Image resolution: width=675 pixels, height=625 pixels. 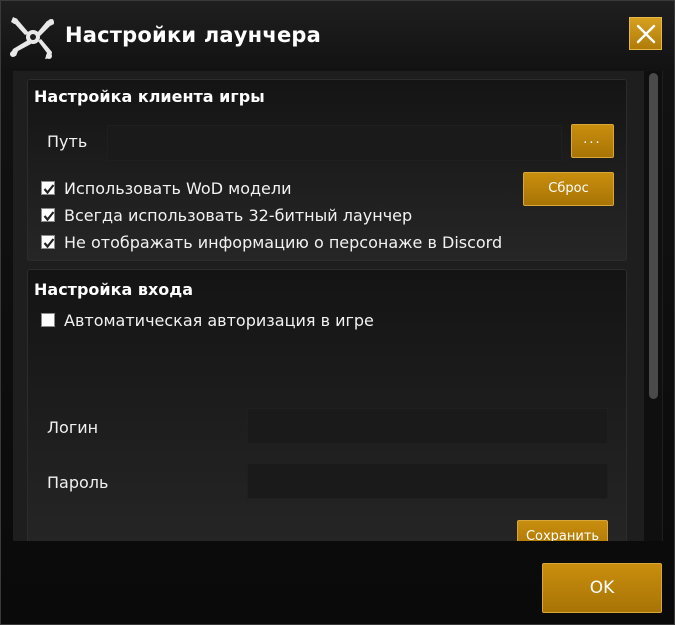 What do you see at coordinates (645, 33) in the screenshot?
I see `close-button` at bounding box center [645, 33].